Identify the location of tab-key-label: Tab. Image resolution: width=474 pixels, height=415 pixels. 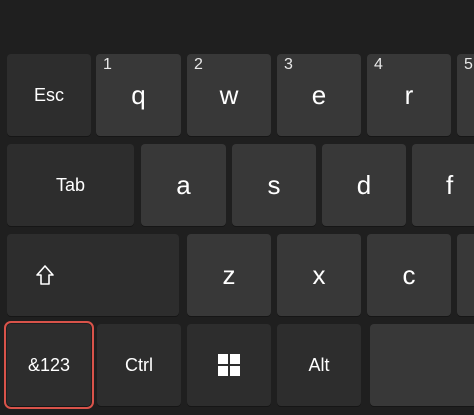
(70, 185).